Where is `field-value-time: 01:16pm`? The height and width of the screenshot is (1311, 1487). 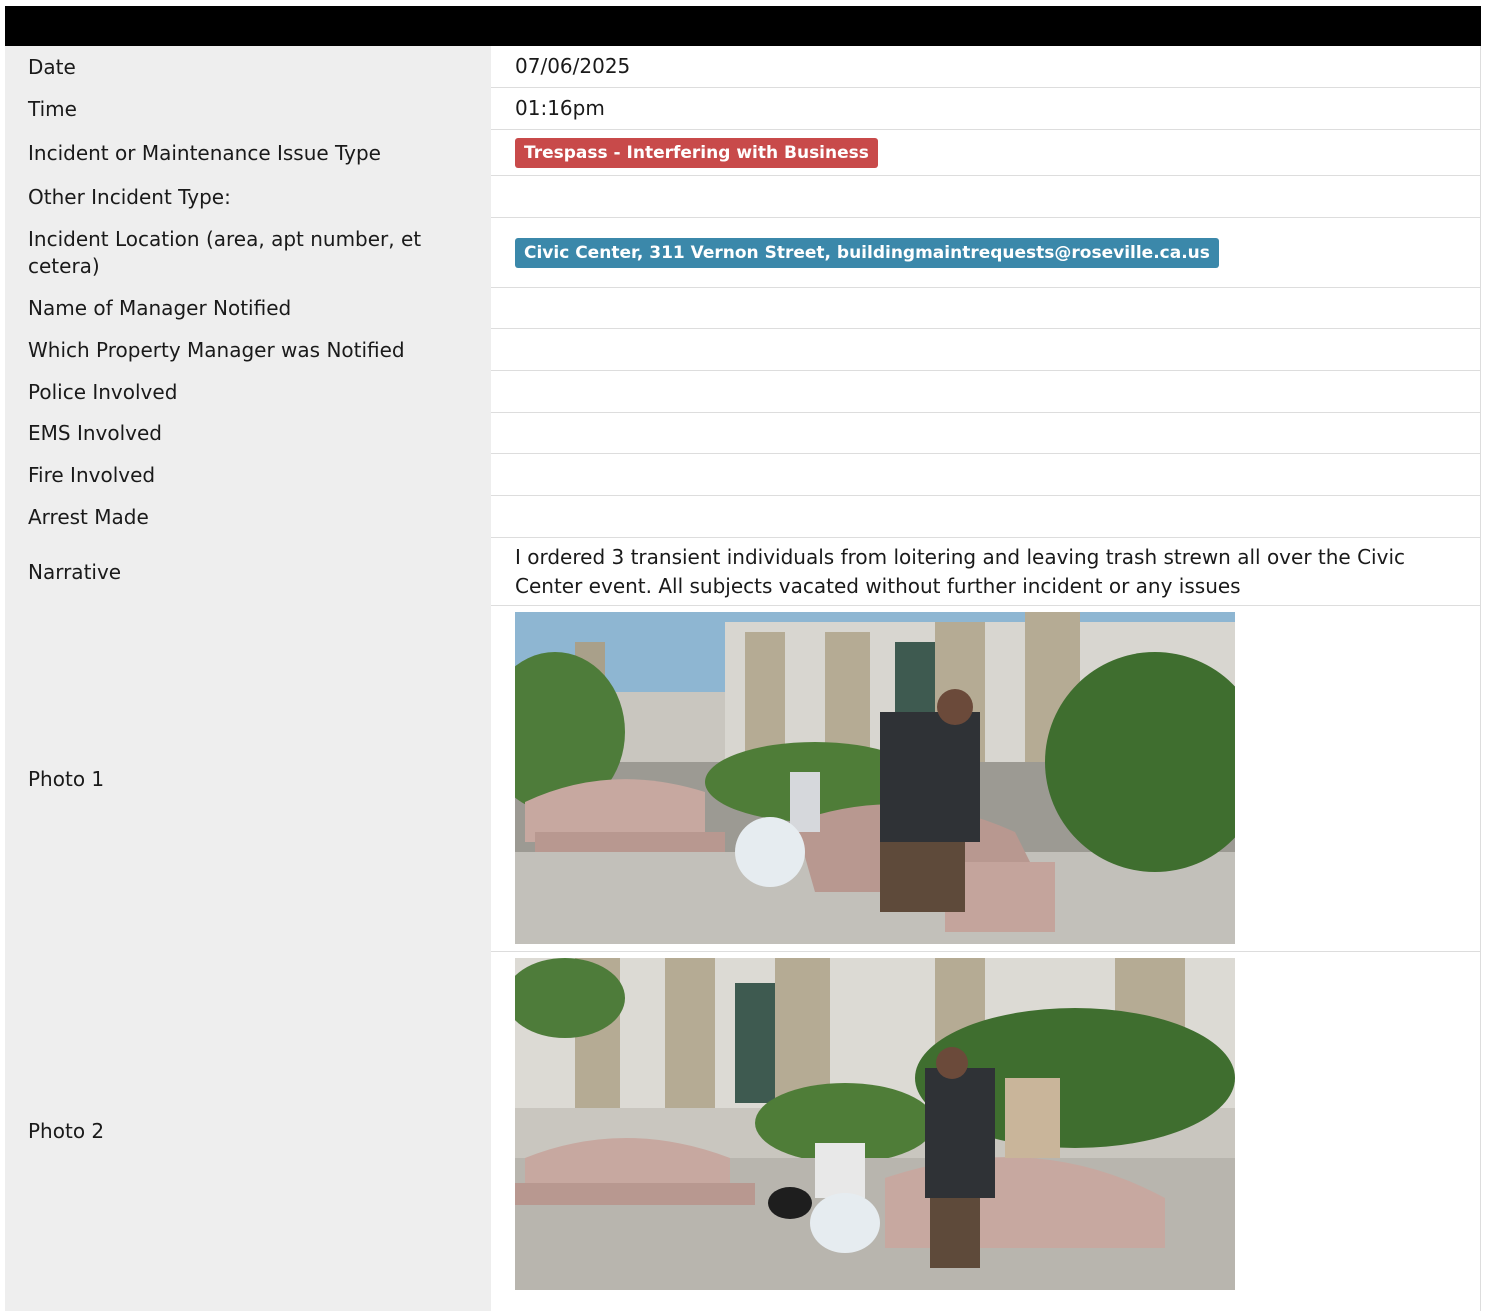
field-value-time: 01:16pm is located at coordinates (986, 109).